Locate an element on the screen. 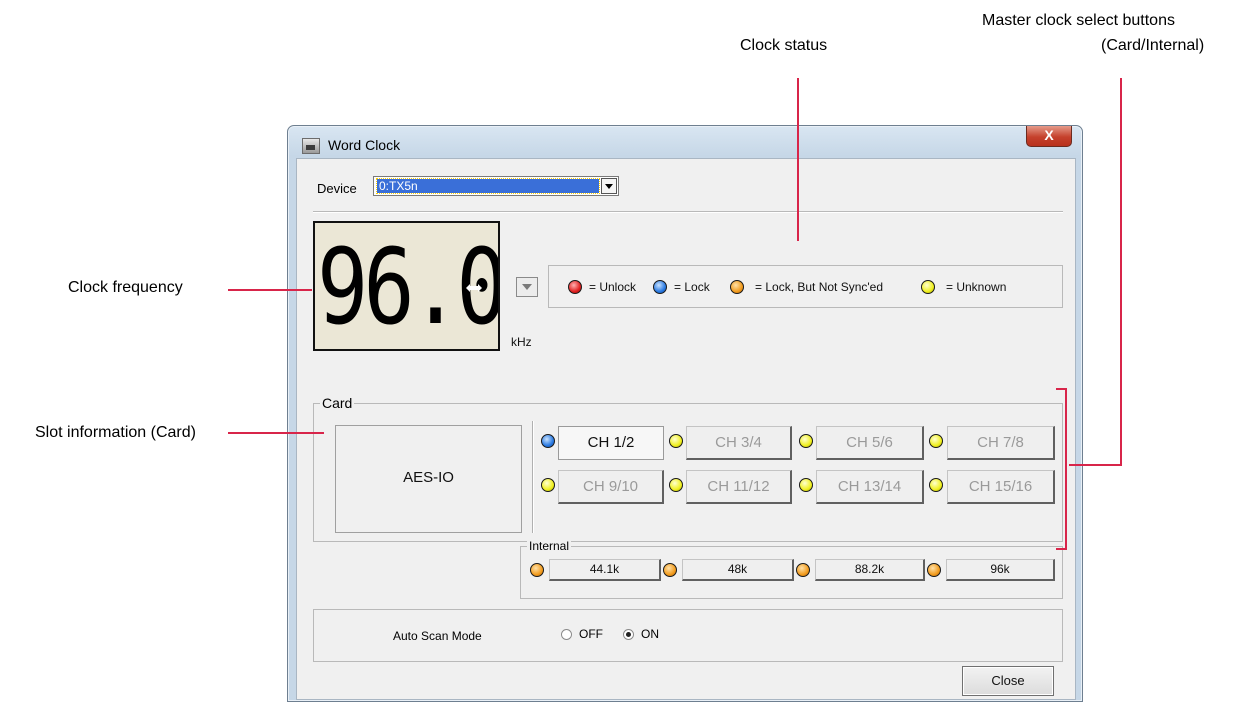 The width and height of the screenshot is (1244, 702). ch-3-4-button: CH 3/4 is located at coordinates (739, 443).